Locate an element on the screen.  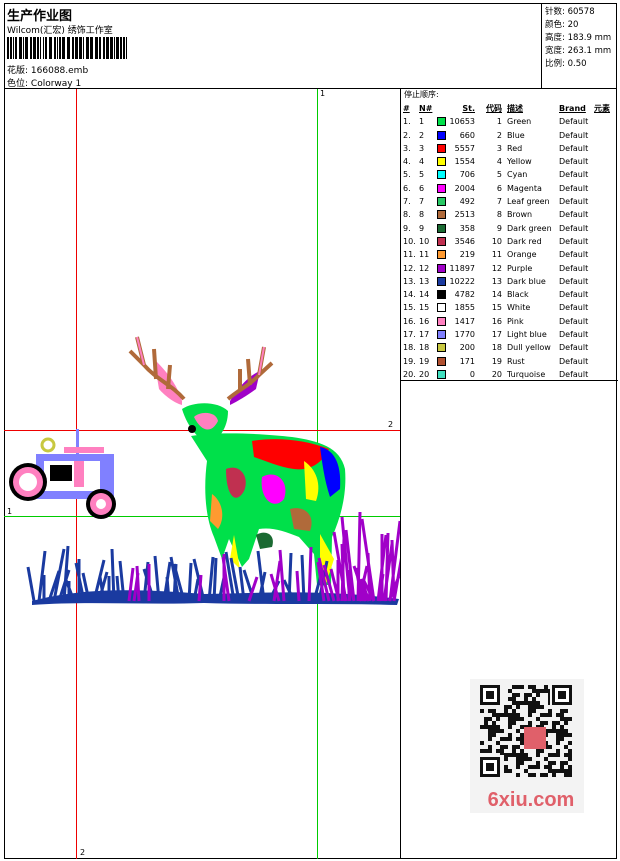
col-desc: 描述 is located at coordinates (515, 108).